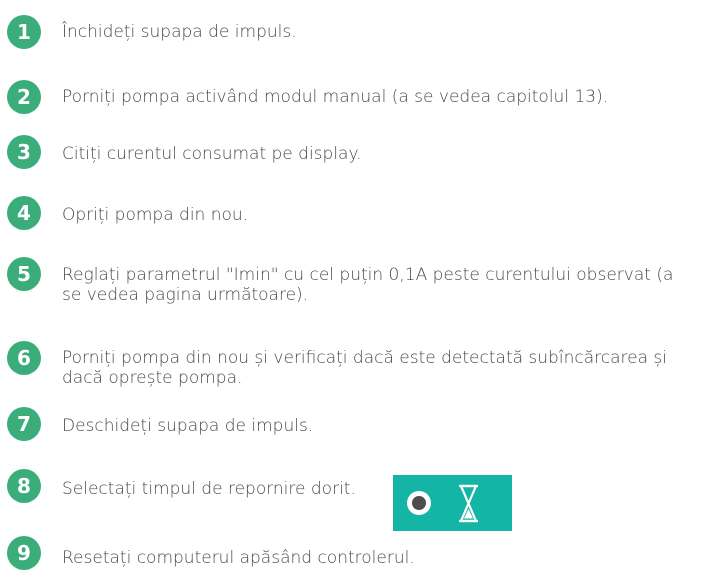 This screenshot has width=702, height=584. Describe the element at coordinates (179, 32) in the screenshot. I see `step-text: Închideți supapa de impuls.` at that location.